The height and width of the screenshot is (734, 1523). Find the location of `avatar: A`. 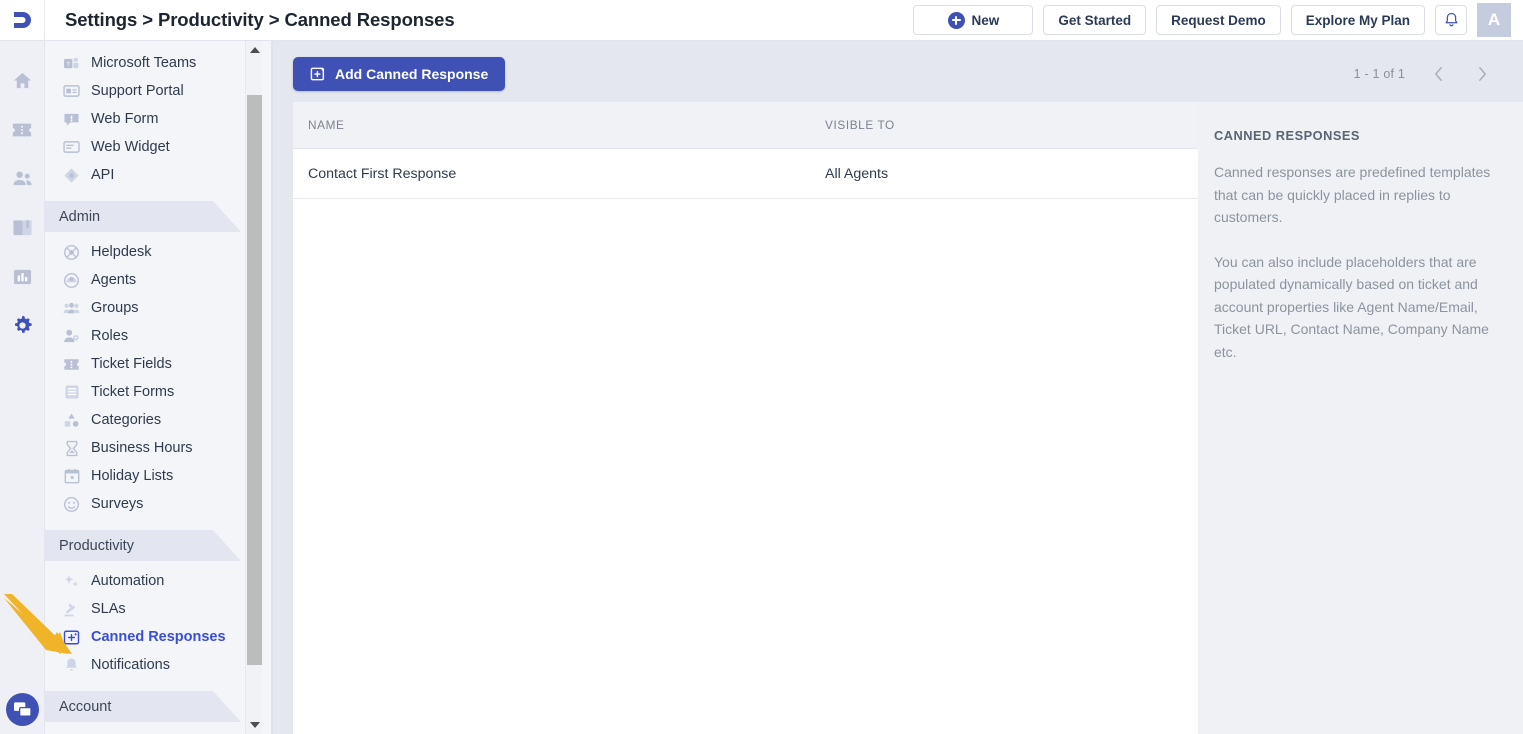

avatar: A is located at coordinates (1494, 20).